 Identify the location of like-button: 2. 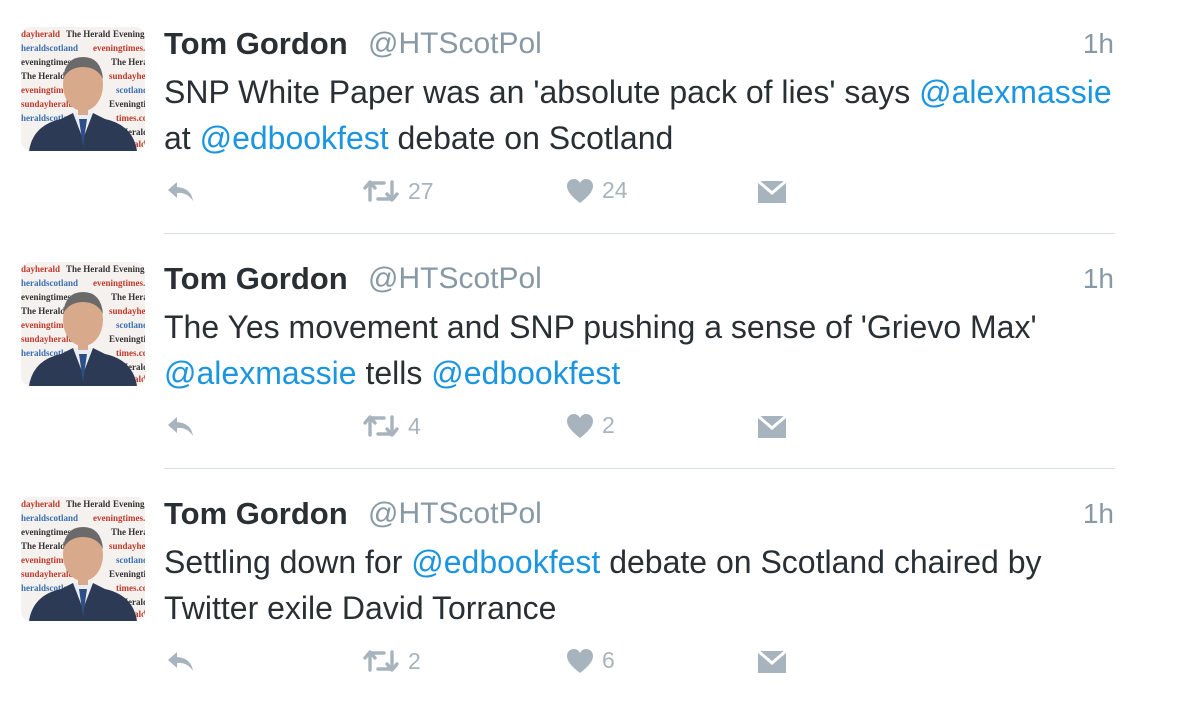
(590, 425).